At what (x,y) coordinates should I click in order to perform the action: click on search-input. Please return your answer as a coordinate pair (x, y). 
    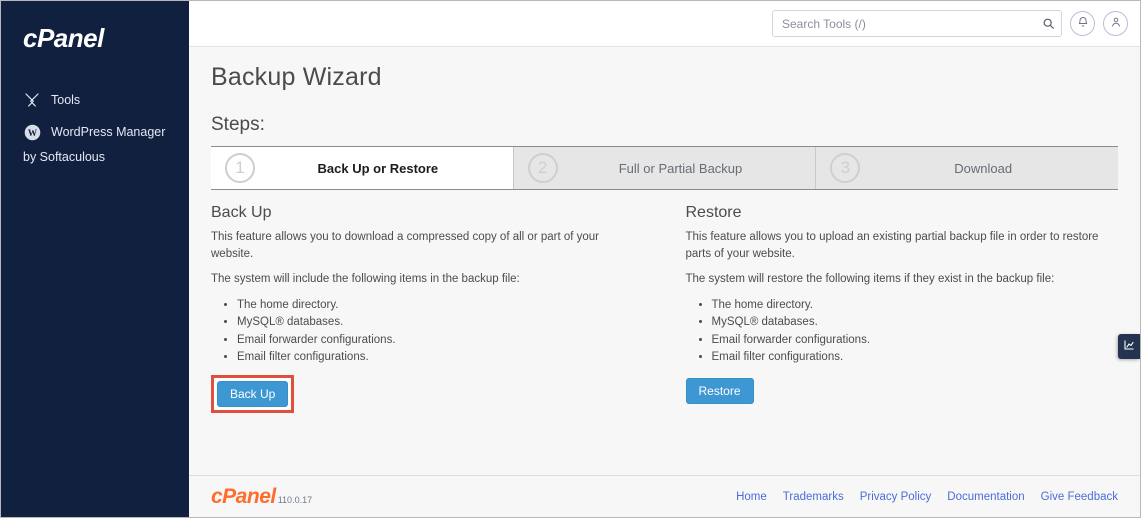
    Looking at the image, I should click on (917, 23).